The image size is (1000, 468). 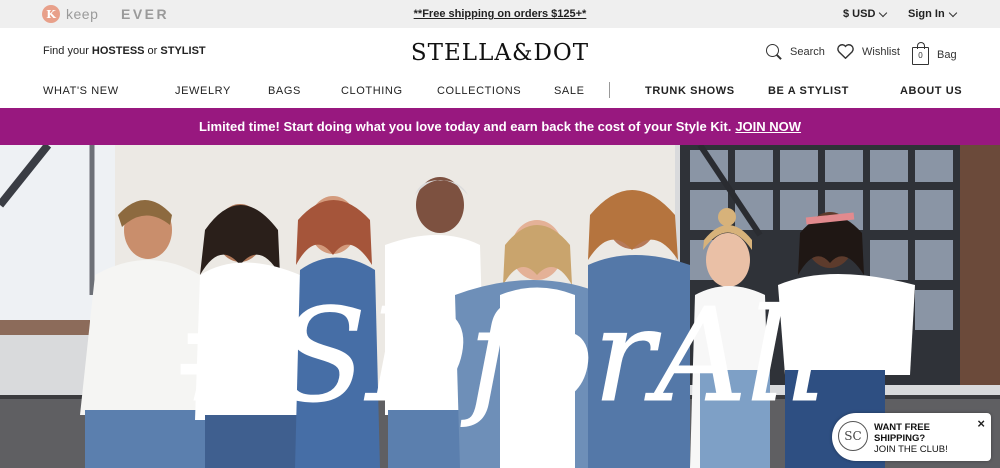 I want to click on currency-selector: $ USD, so click(x=865, y=14).